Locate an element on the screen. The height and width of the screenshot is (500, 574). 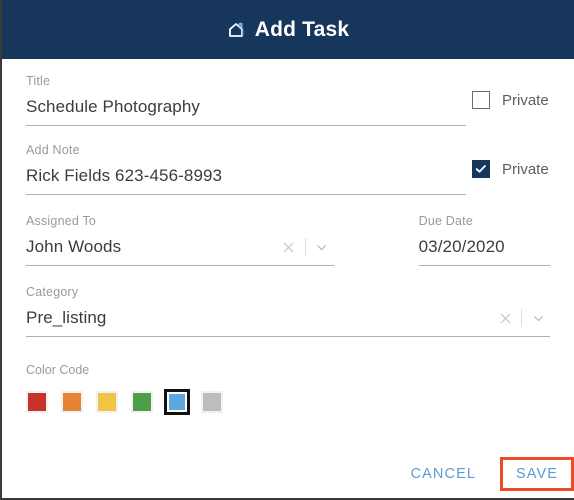
title-private-checkbox is located at coordinates (481, 100).